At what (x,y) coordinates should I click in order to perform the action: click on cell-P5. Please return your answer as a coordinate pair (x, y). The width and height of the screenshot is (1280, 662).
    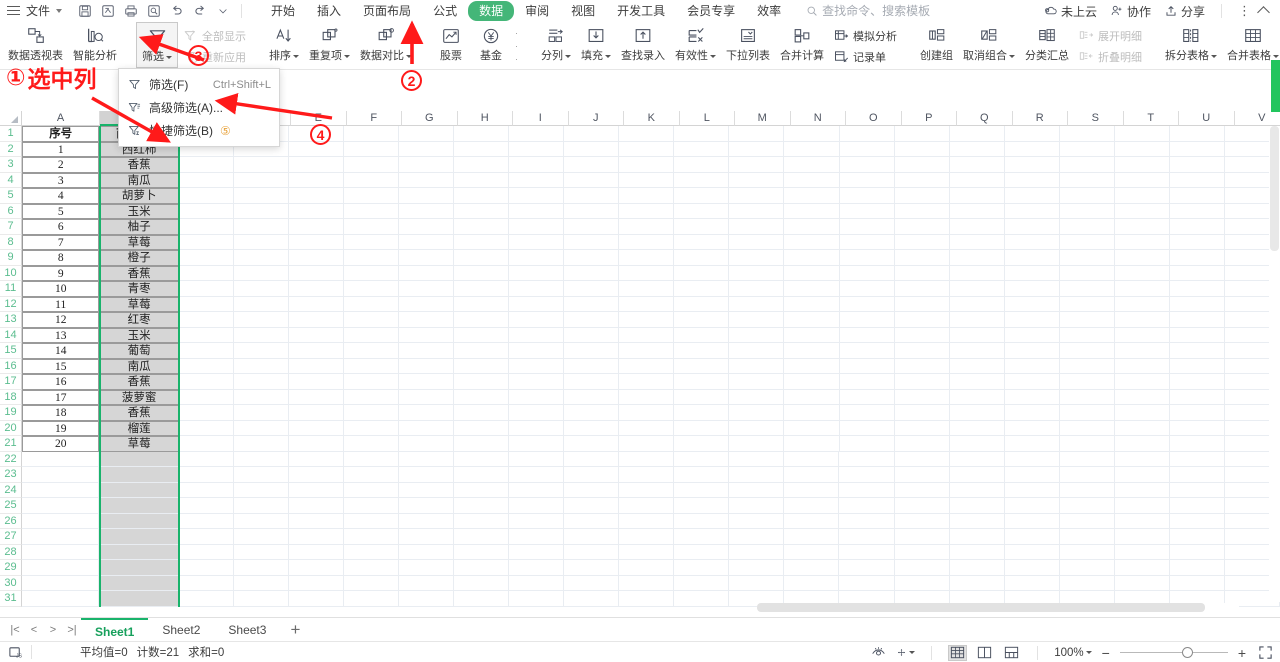
    Looking at the image, I should click on (922, 196).